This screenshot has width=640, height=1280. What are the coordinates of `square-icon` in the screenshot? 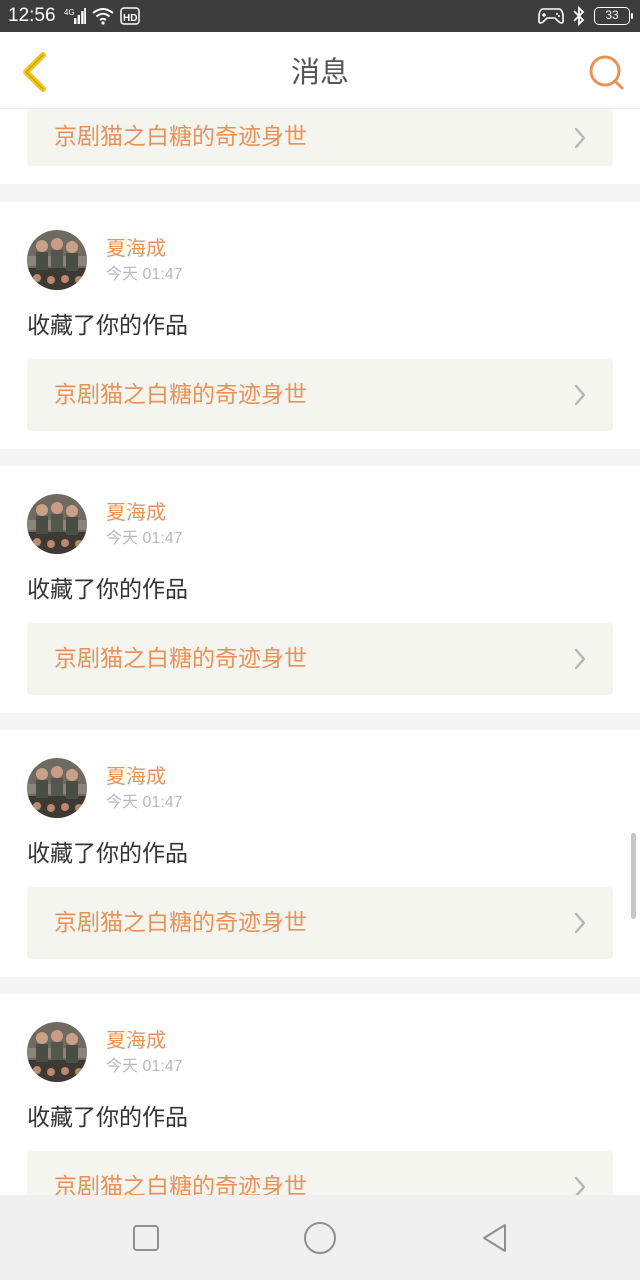 It's located at (146, 1238).